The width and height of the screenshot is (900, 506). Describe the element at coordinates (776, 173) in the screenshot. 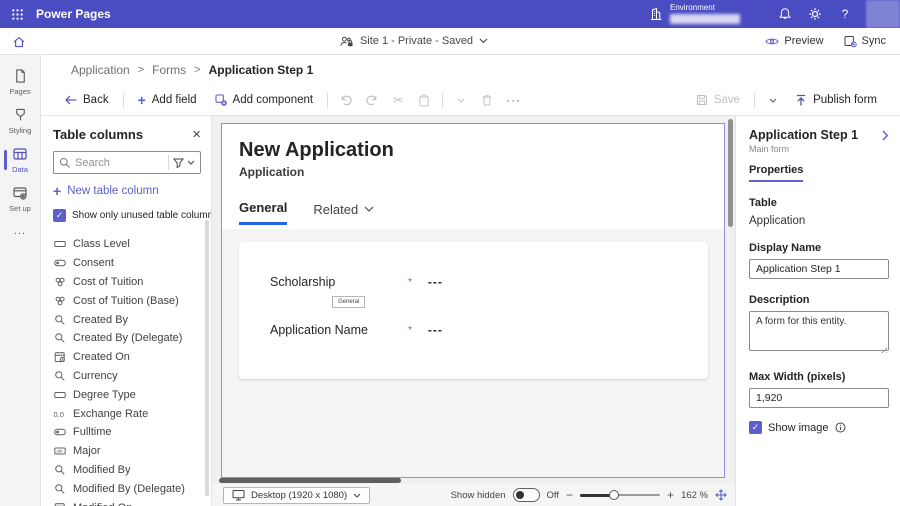

I see `tab-properties: Properties` at that location.